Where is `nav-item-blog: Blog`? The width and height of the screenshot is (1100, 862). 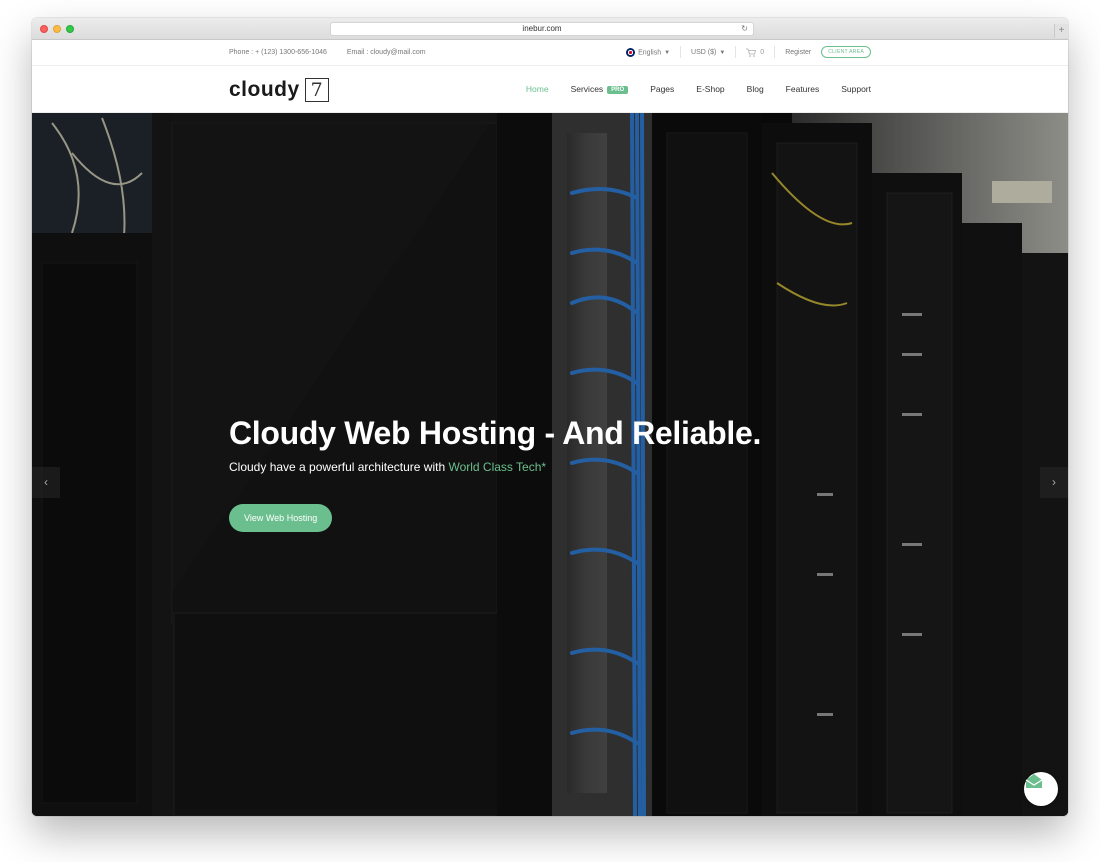 nav-item-blog: Blog is located at coordinates (755, 89).